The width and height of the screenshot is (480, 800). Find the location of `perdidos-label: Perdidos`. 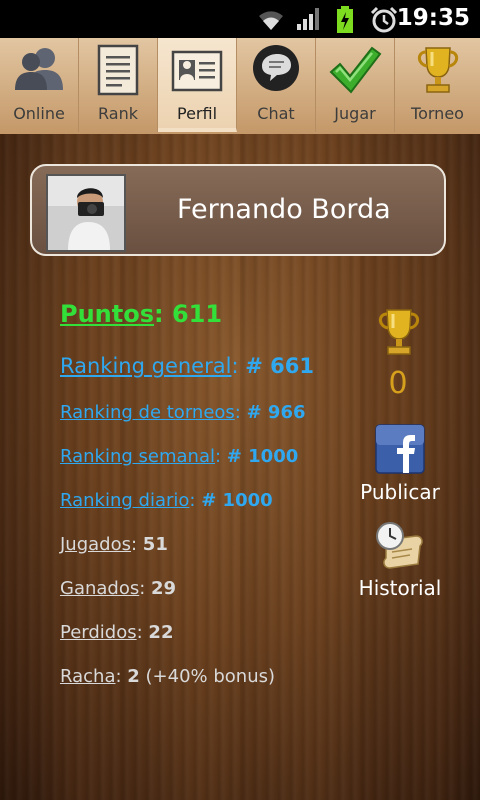

perdidos-label: Perdidos is located at coordinates (98, 632).